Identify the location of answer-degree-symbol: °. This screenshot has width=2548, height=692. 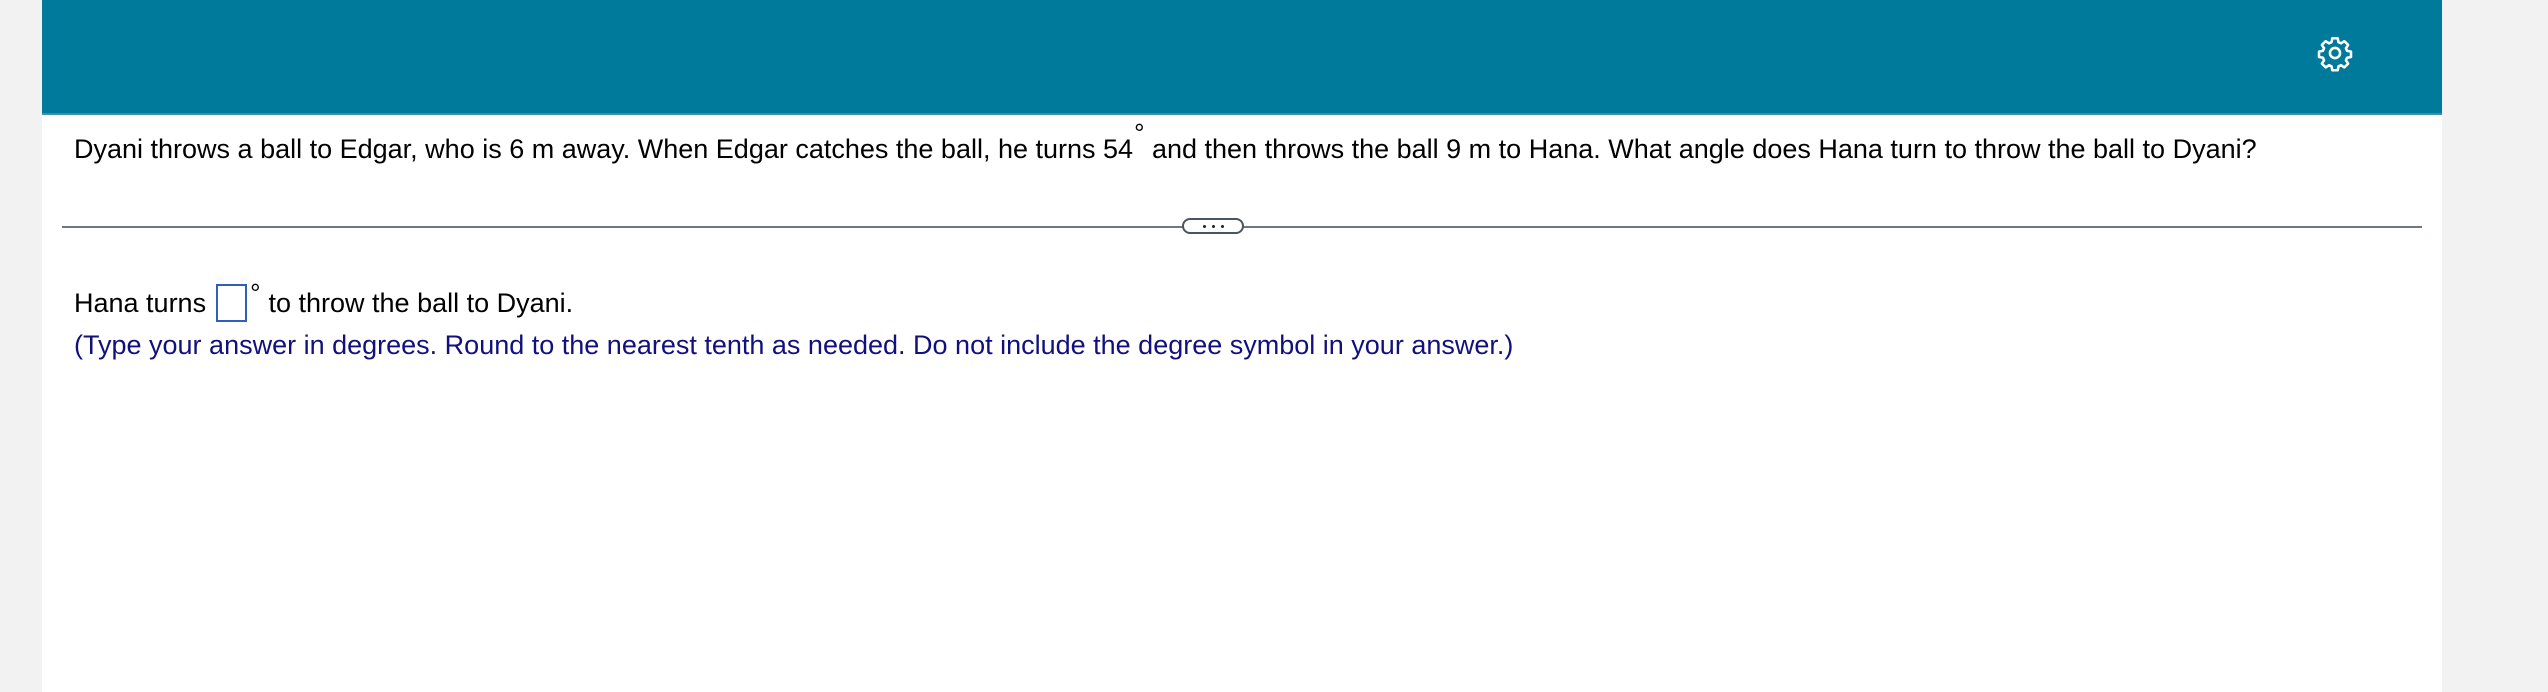
(255, 292).